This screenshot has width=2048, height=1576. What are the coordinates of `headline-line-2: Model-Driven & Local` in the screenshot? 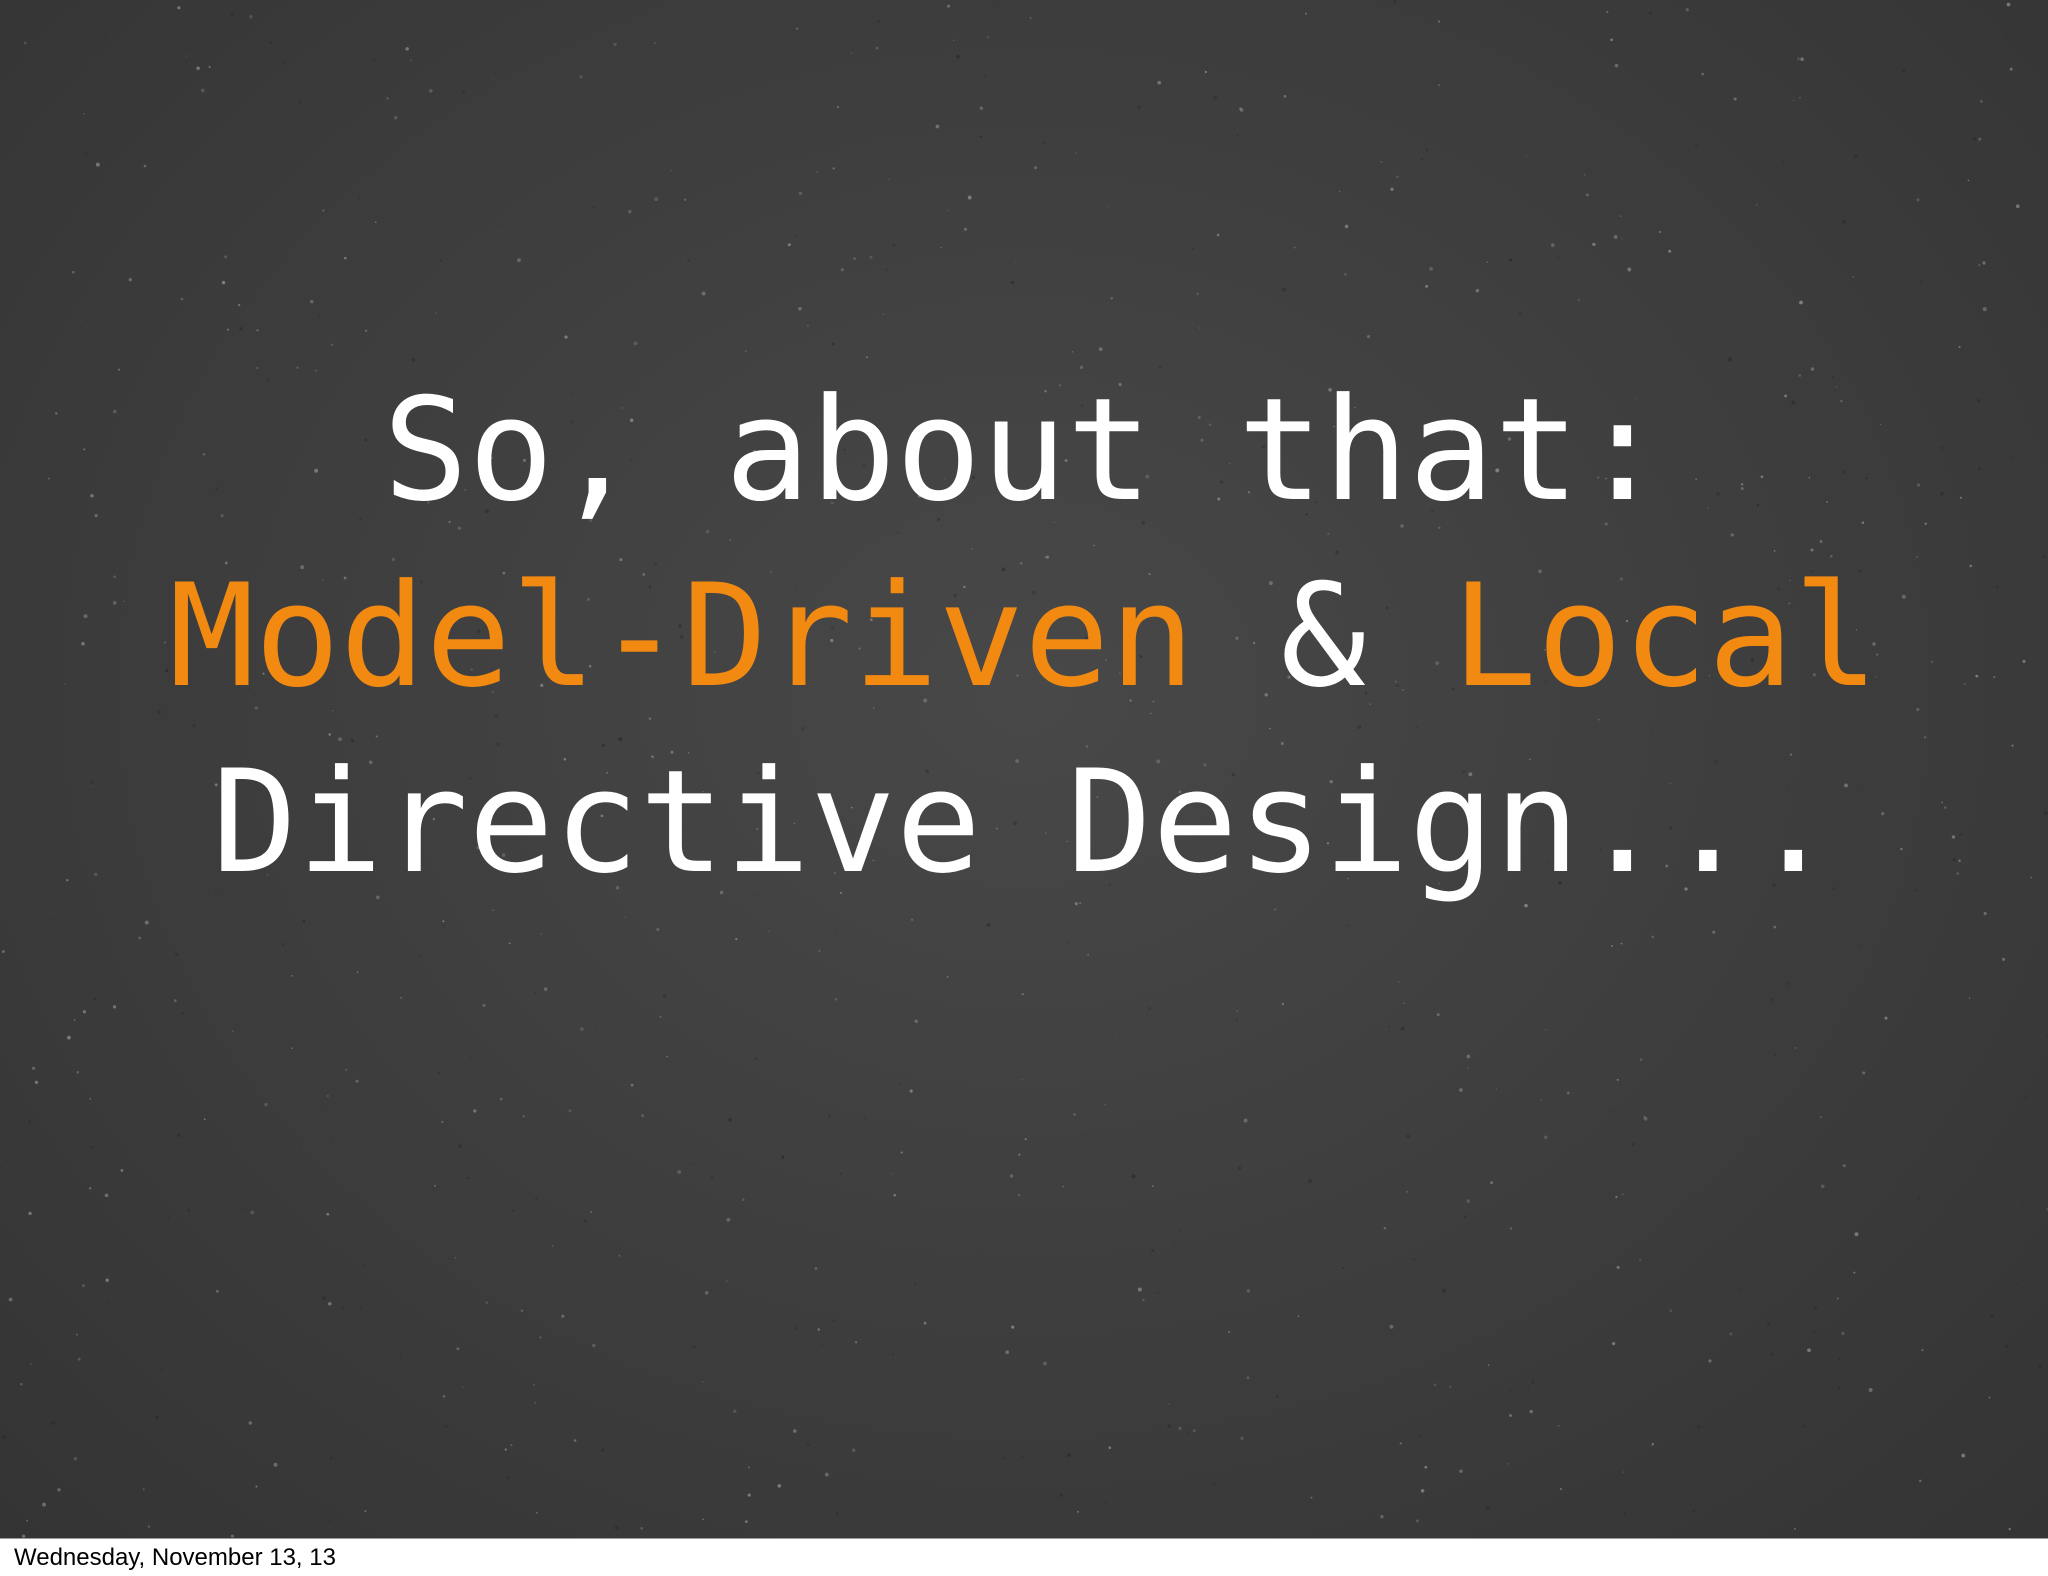 It's located at (1024, 637).